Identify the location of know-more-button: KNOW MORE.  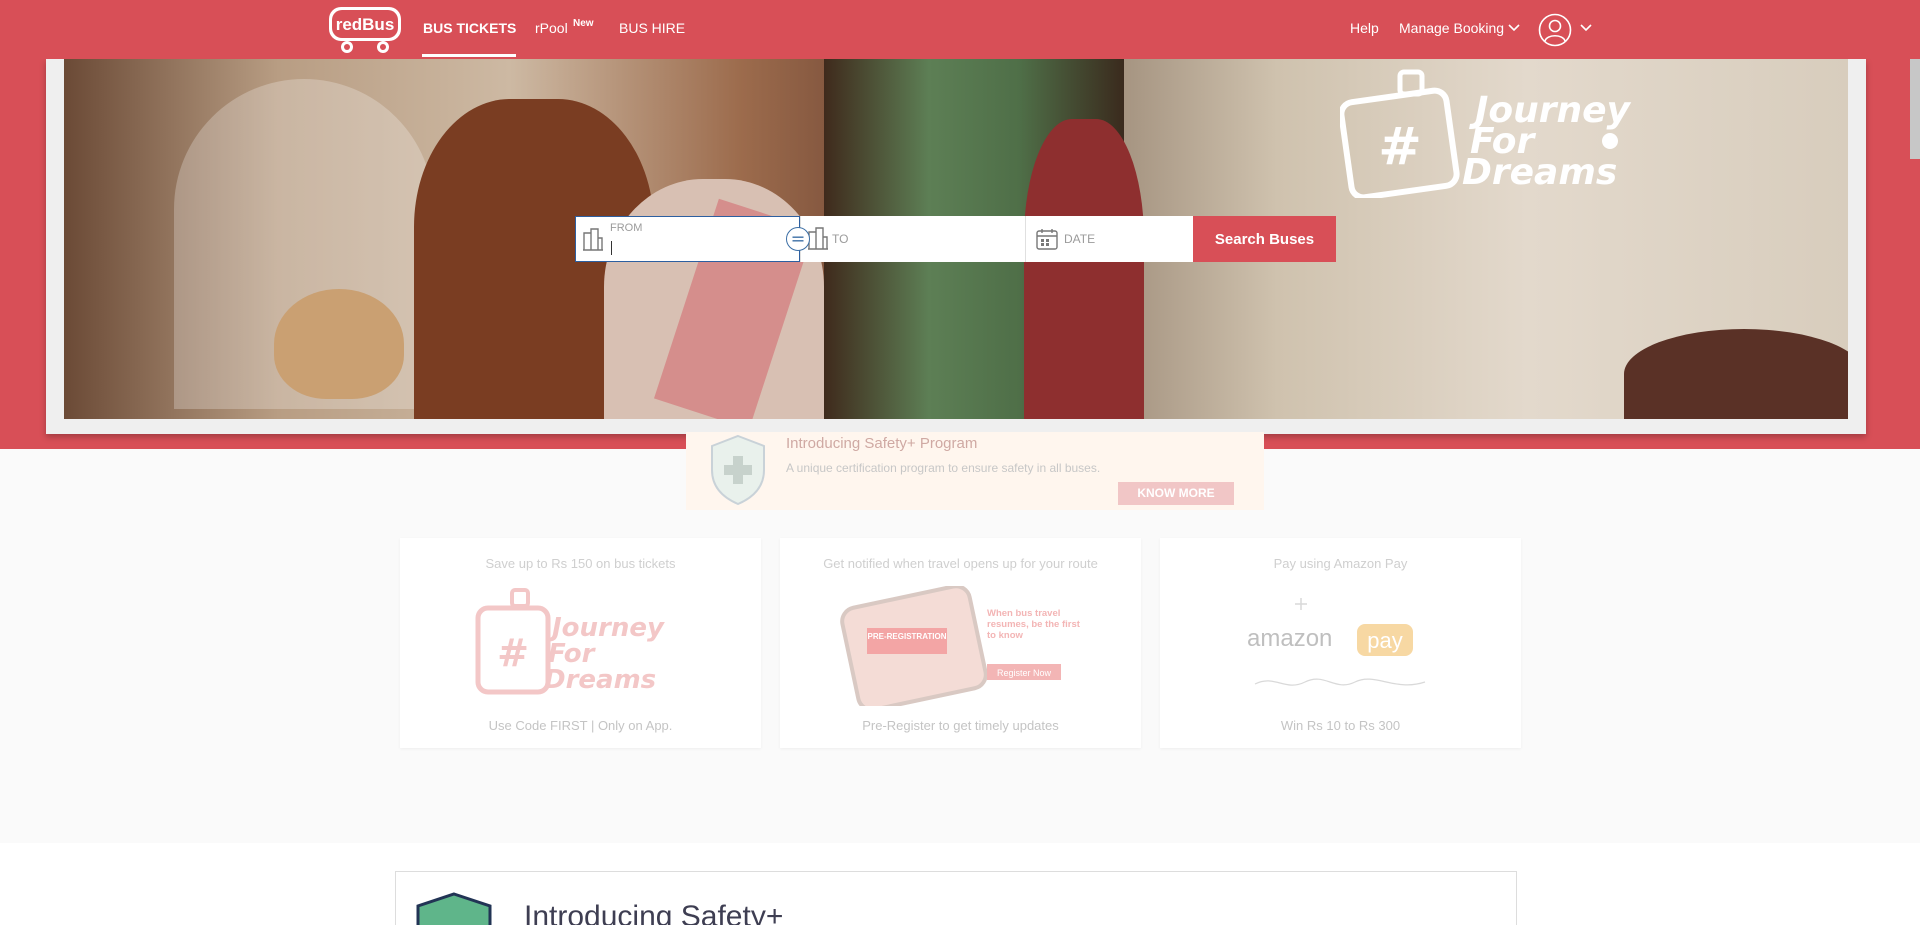
(1176, 493).